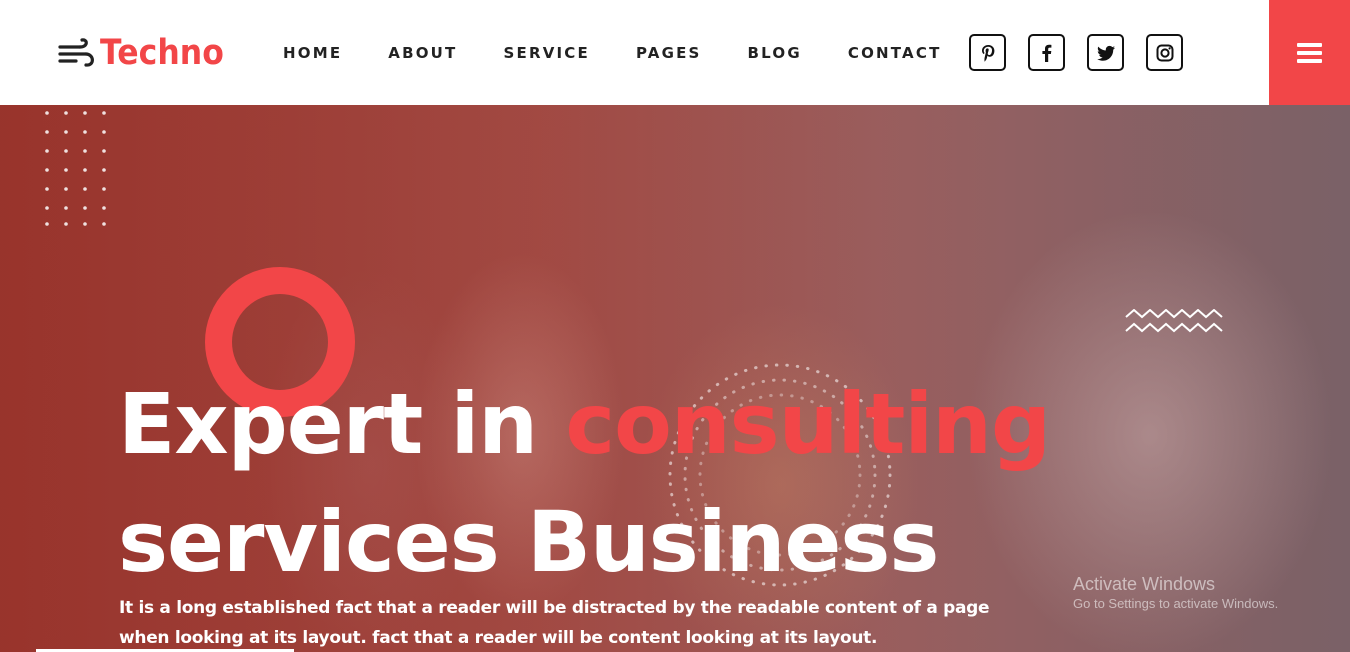 This screenshot has width=1350, height=652. Describe the element at coordinates (422, 53) in the screenshot. I see `nav-item-about: ABOUT` at that location.